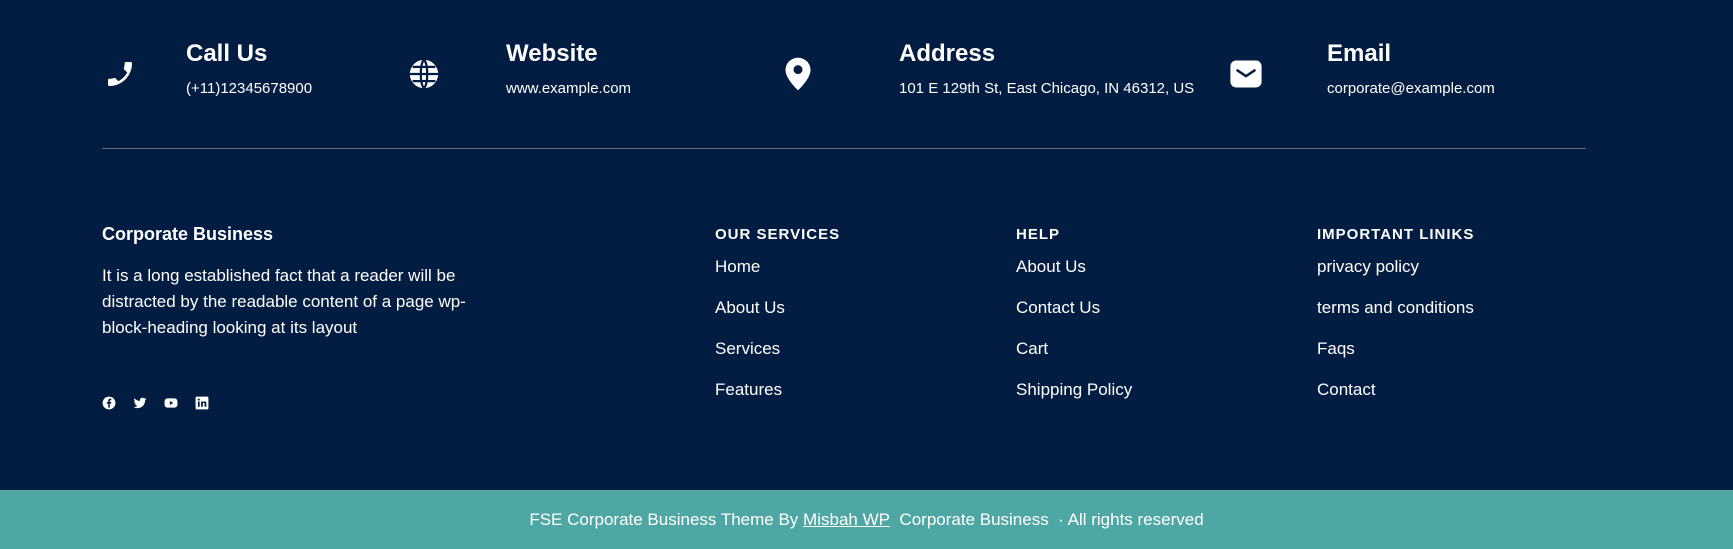 The width and height of the screenshot is (1733, 549). I want to click on author-link: Misbah WP, so click(846, 520).